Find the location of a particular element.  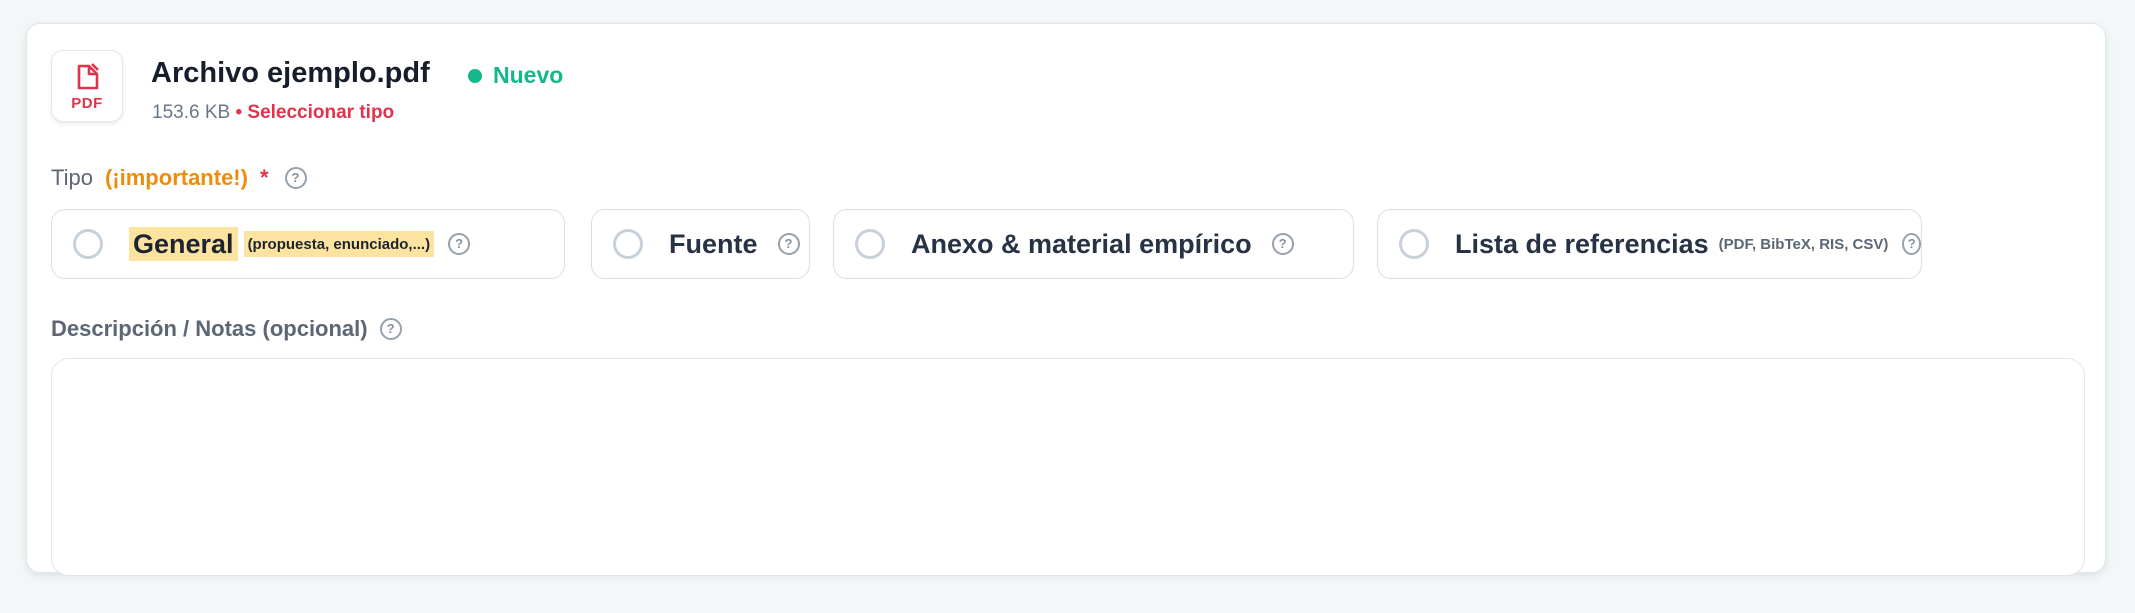

option-highlight: General is located at coordinates (183, 244).